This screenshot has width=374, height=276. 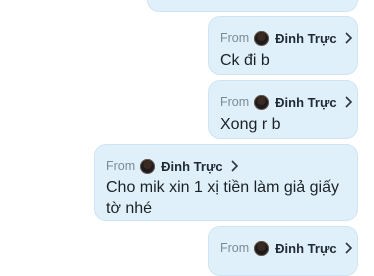 What do you see at coordinates (245, 60) in the screenshot?
I see `message-text: Ck đi b` at bounding box center [245, 60].